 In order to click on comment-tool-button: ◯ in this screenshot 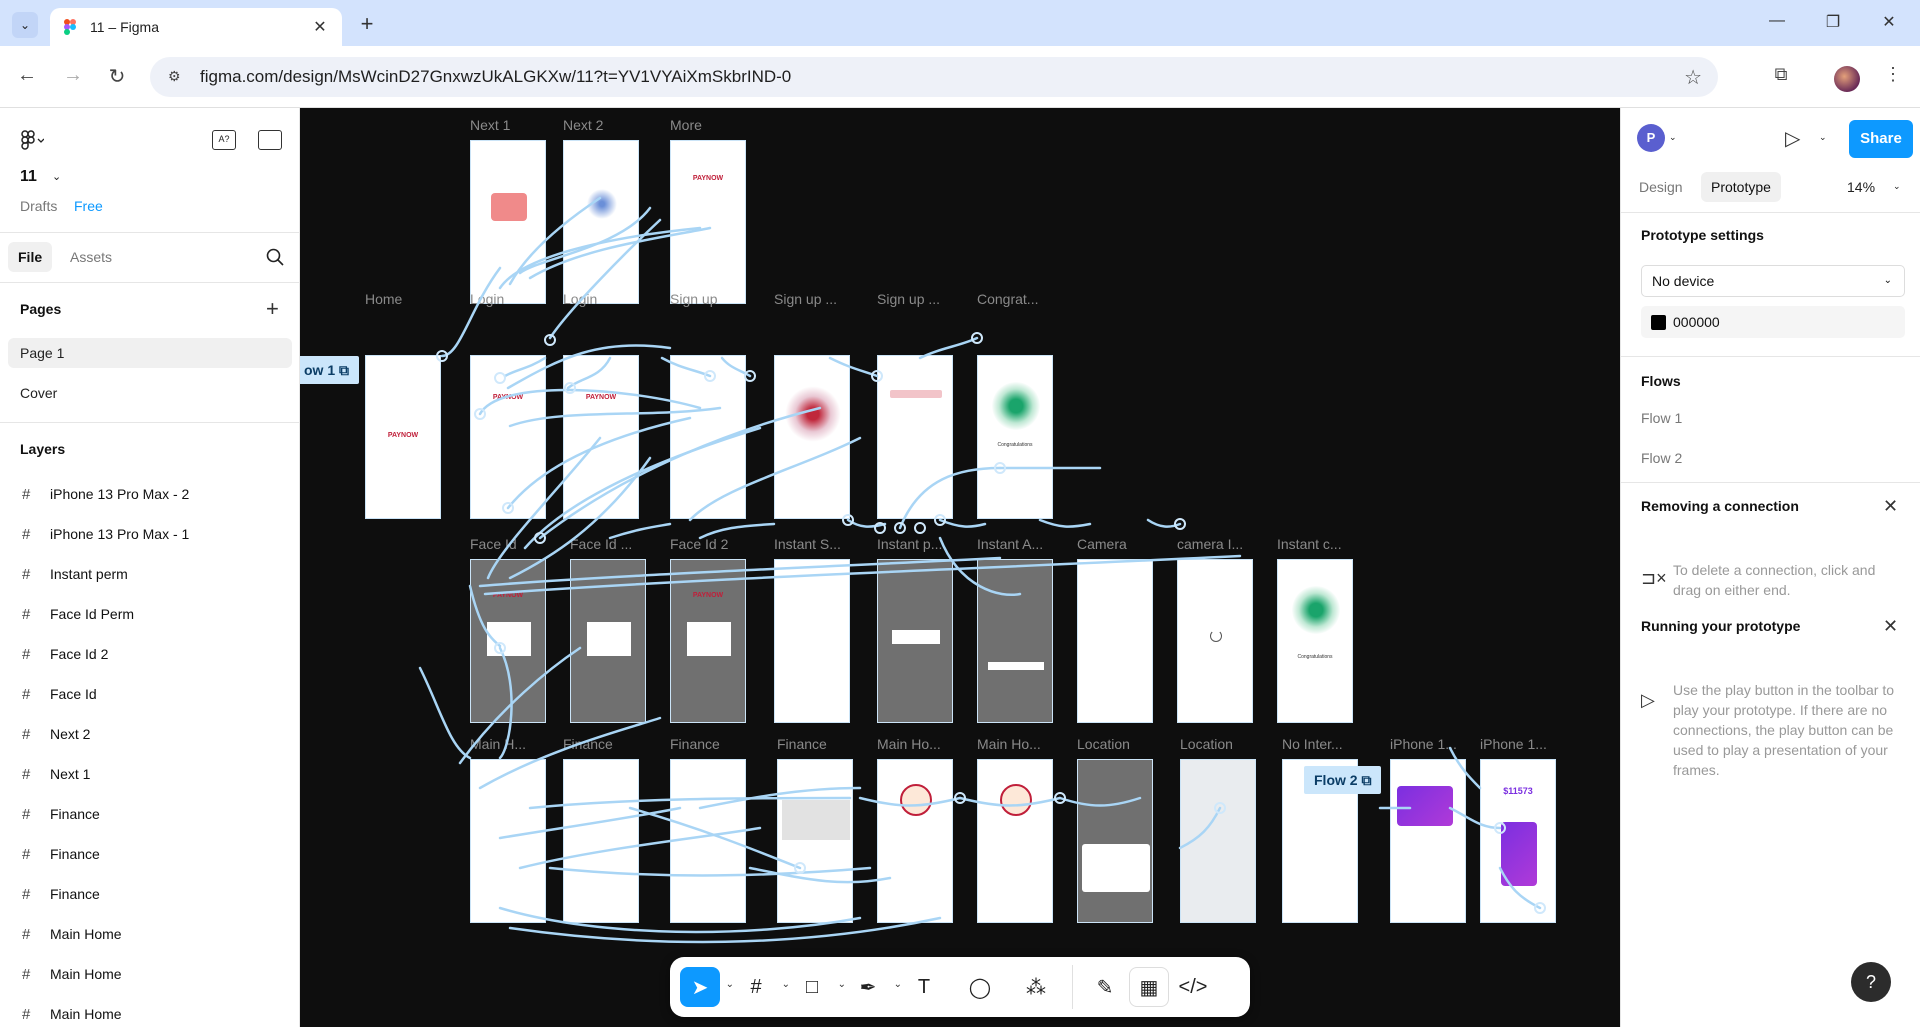, I will do `click(980, 987)`.